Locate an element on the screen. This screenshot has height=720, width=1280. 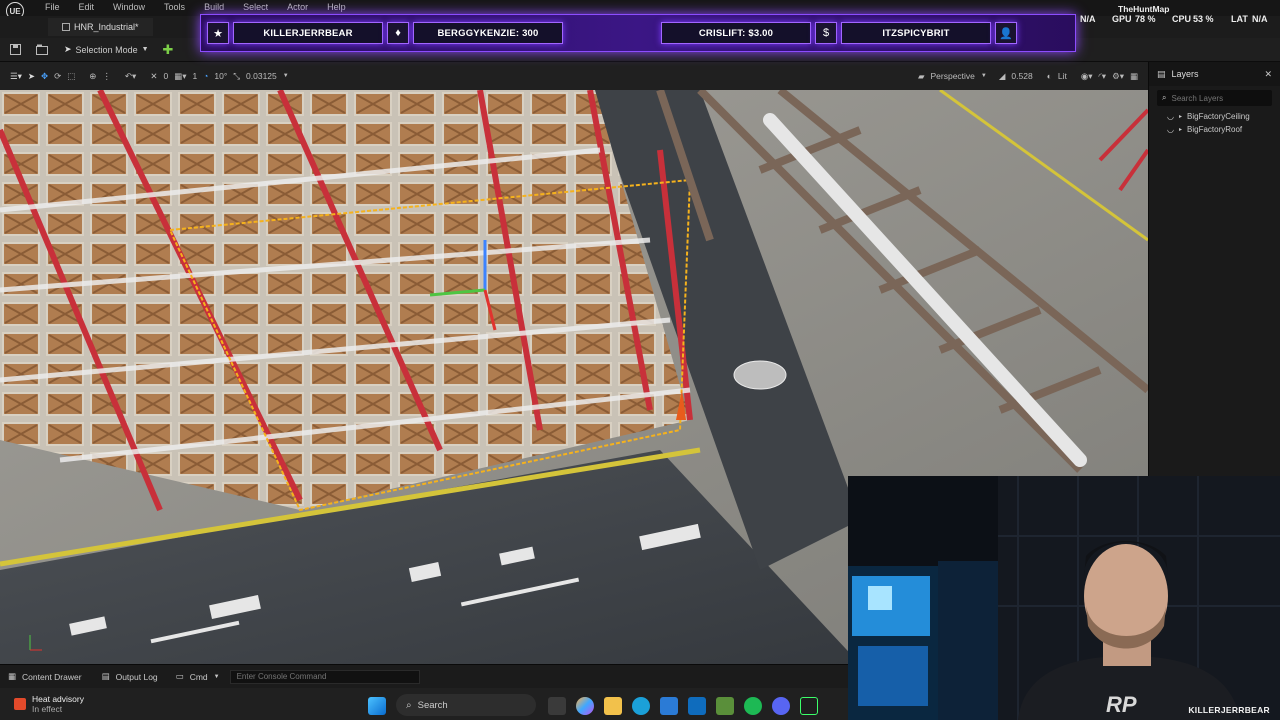
layer-item: ◡ ▸ BigFactoryCeiling is located at coordinates (1214, 116).